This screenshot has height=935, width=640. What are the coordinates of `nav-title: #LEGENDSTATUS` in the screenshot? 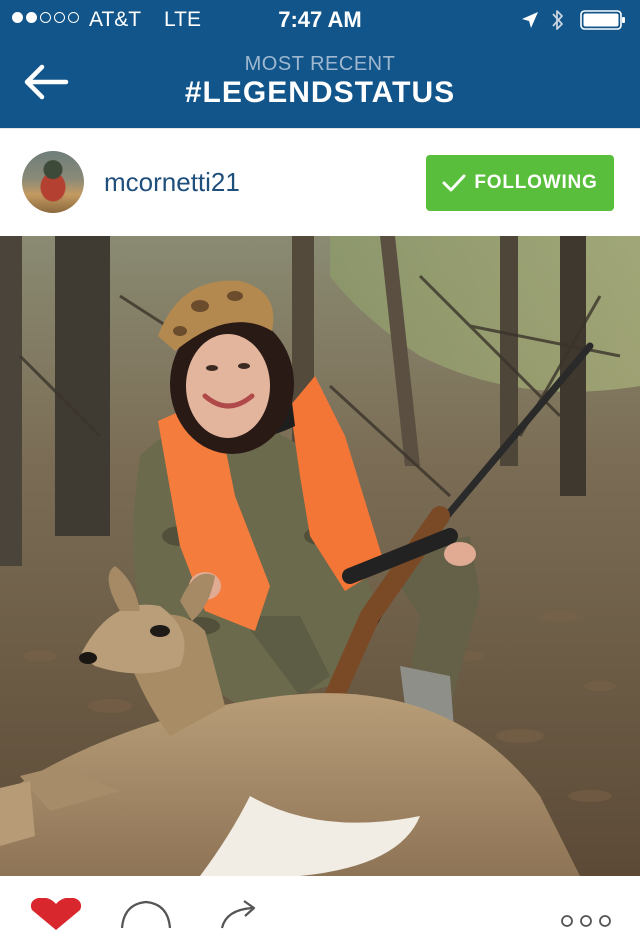 It's located at (320, 92).